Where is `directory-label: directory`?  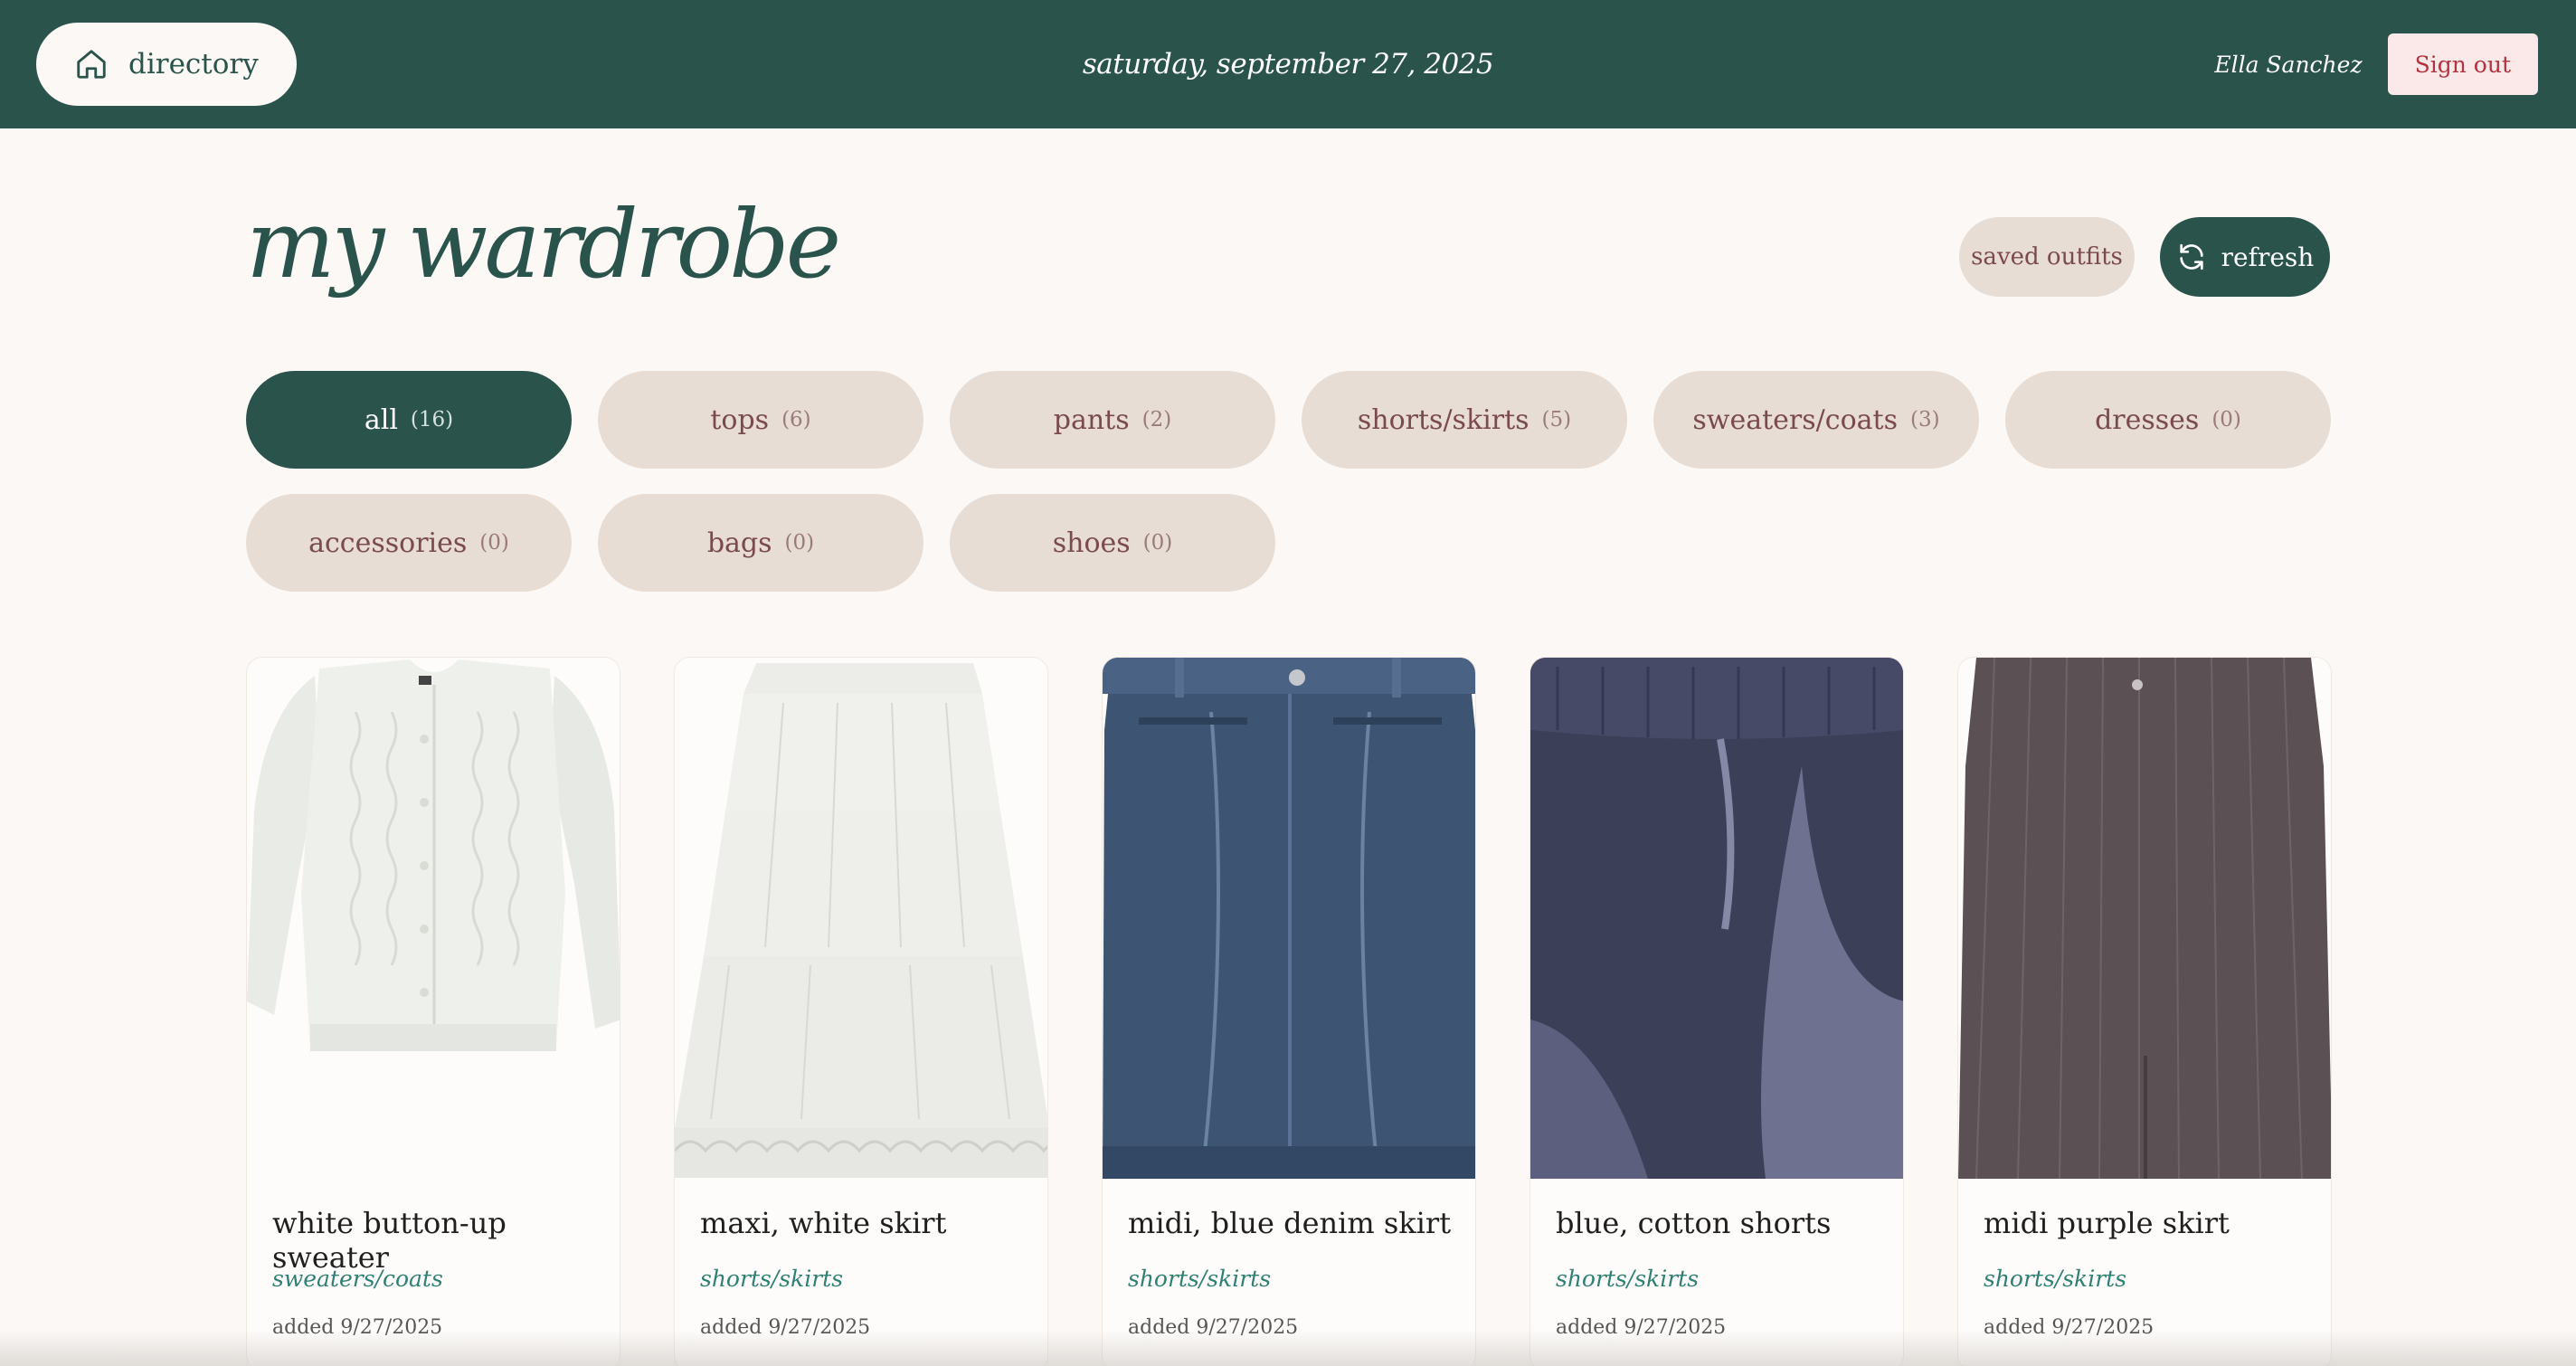
directory-label: directory is located at coordinates (194, 64).